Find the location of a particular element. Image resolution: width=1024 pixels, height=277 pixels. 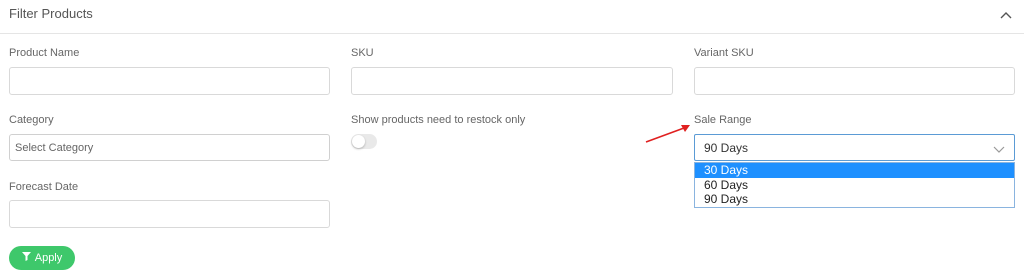

sale-range-select: 90 Days is located at coordinates (854, 147).